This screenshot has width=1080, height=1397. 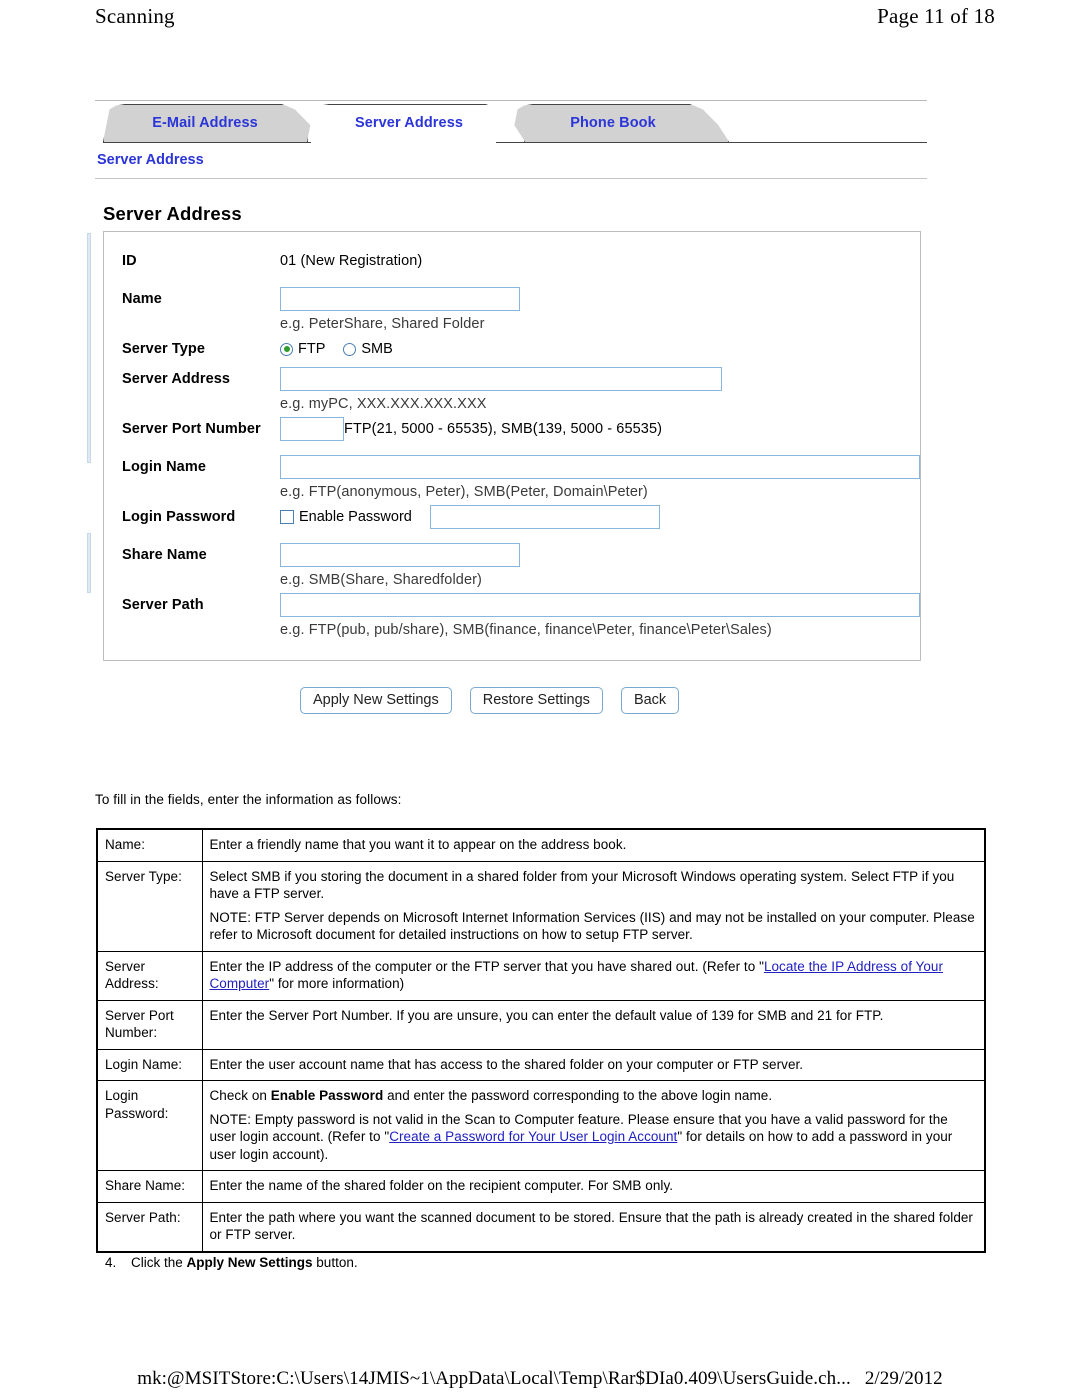 I want to click on breadcrumb-divider, so click(x=511, y=178).